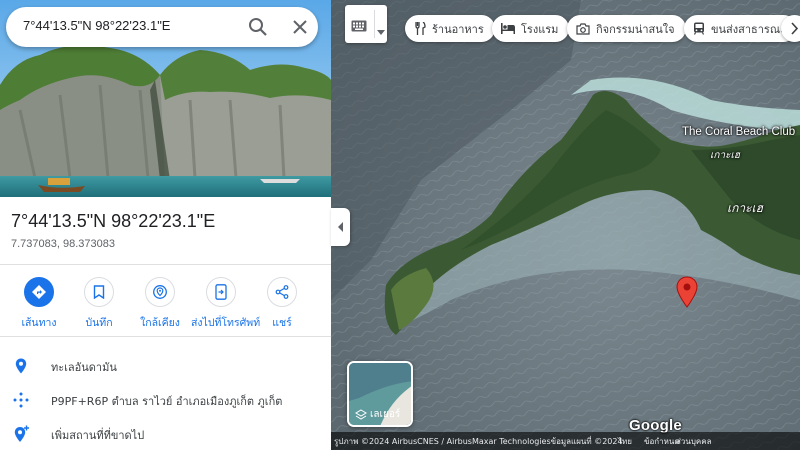 Image resolution: width=800 pixels, height=450 pixels. I want to click on chips-next-button, so click(790, 28).